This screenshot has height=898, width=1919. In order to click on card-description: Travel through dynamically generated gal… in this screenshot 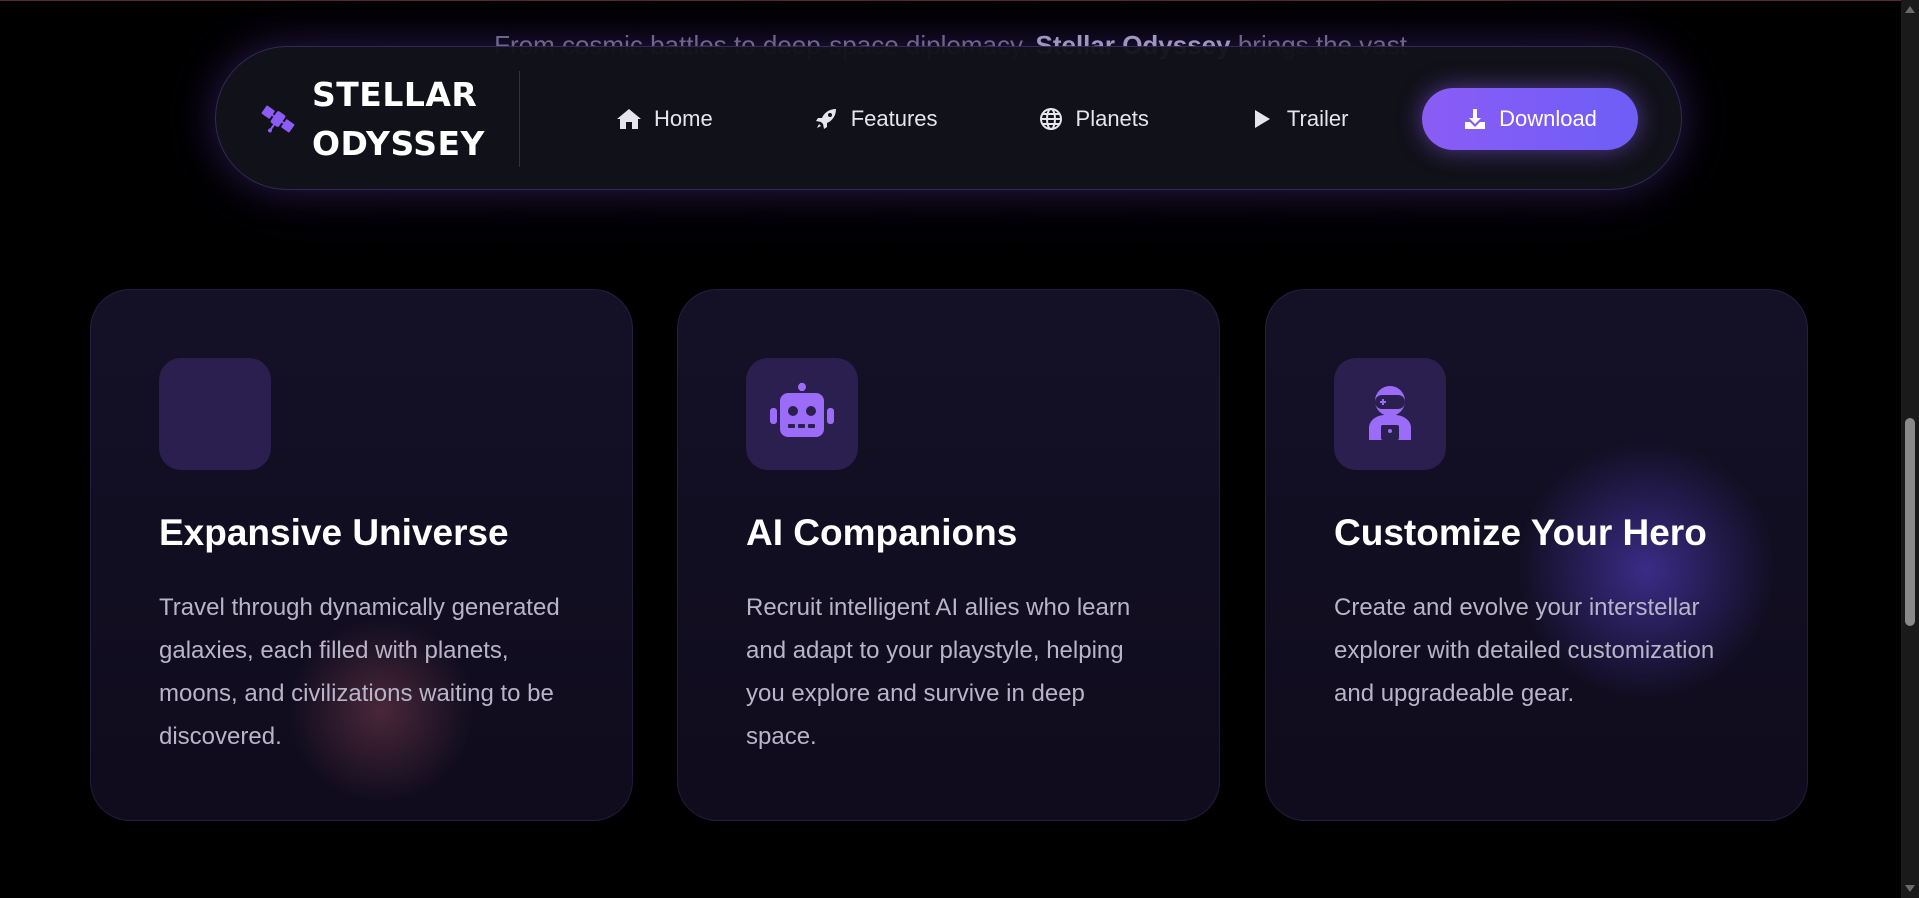, I will do `click(359, 672)`.